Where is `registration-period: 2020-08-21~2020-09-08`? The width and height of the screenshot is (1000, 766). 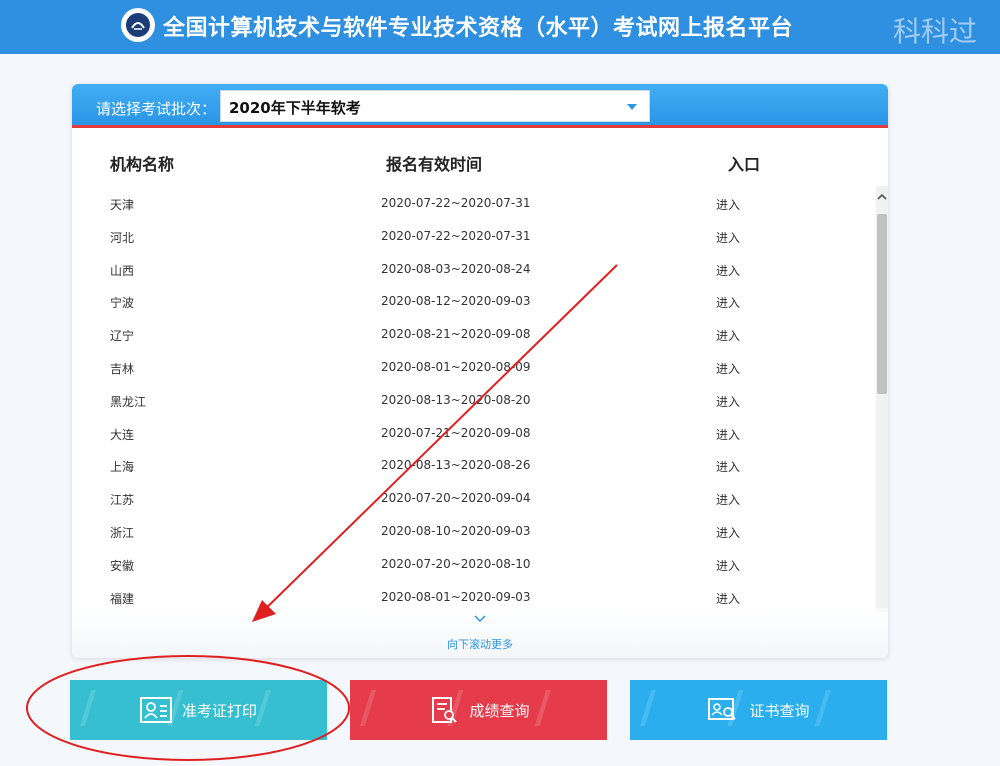 registration-period: 2020-08-21~2020-09-08 is located at coordinates (456, 334).